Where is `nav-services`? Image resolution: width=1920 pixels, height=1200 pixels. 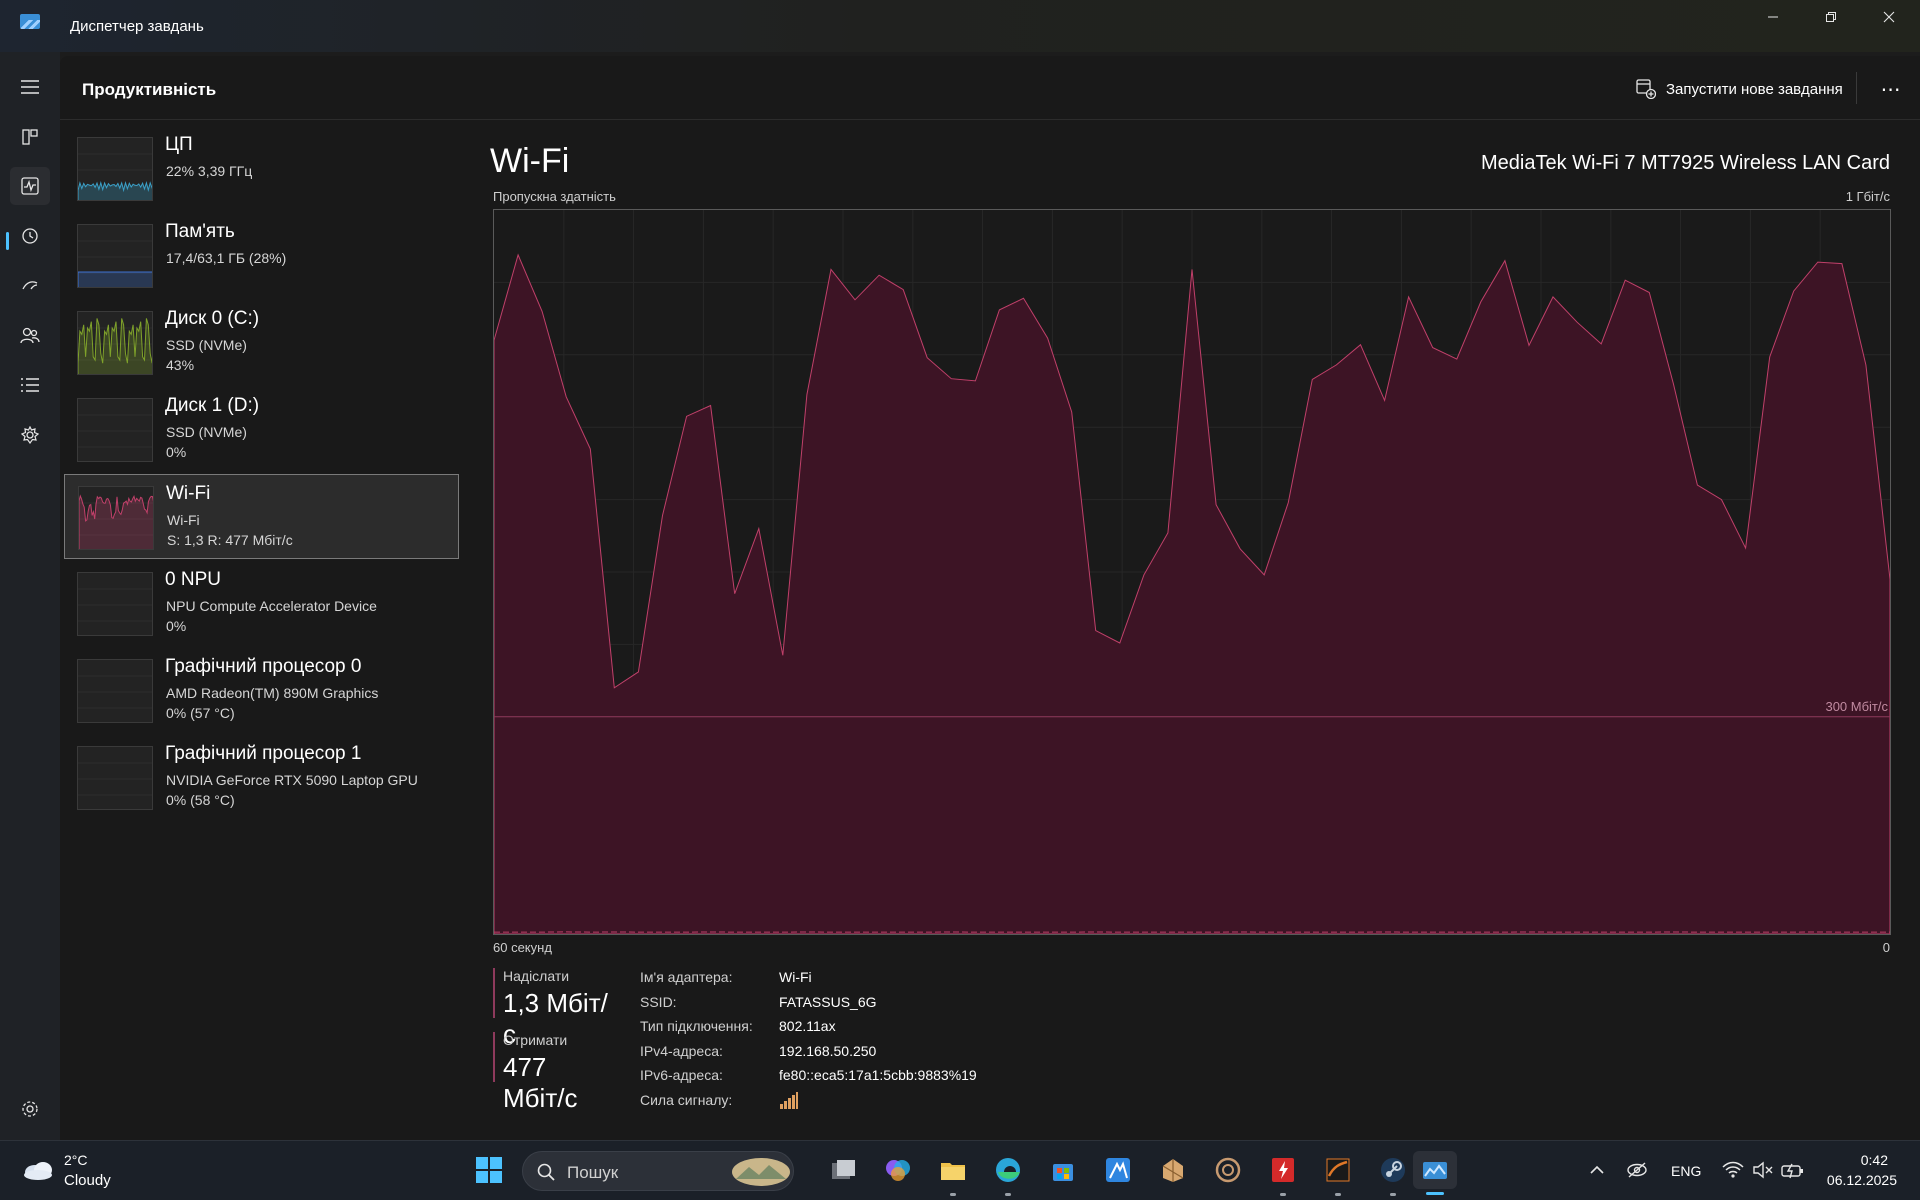
nav-services is located at coordinates (30, 435).